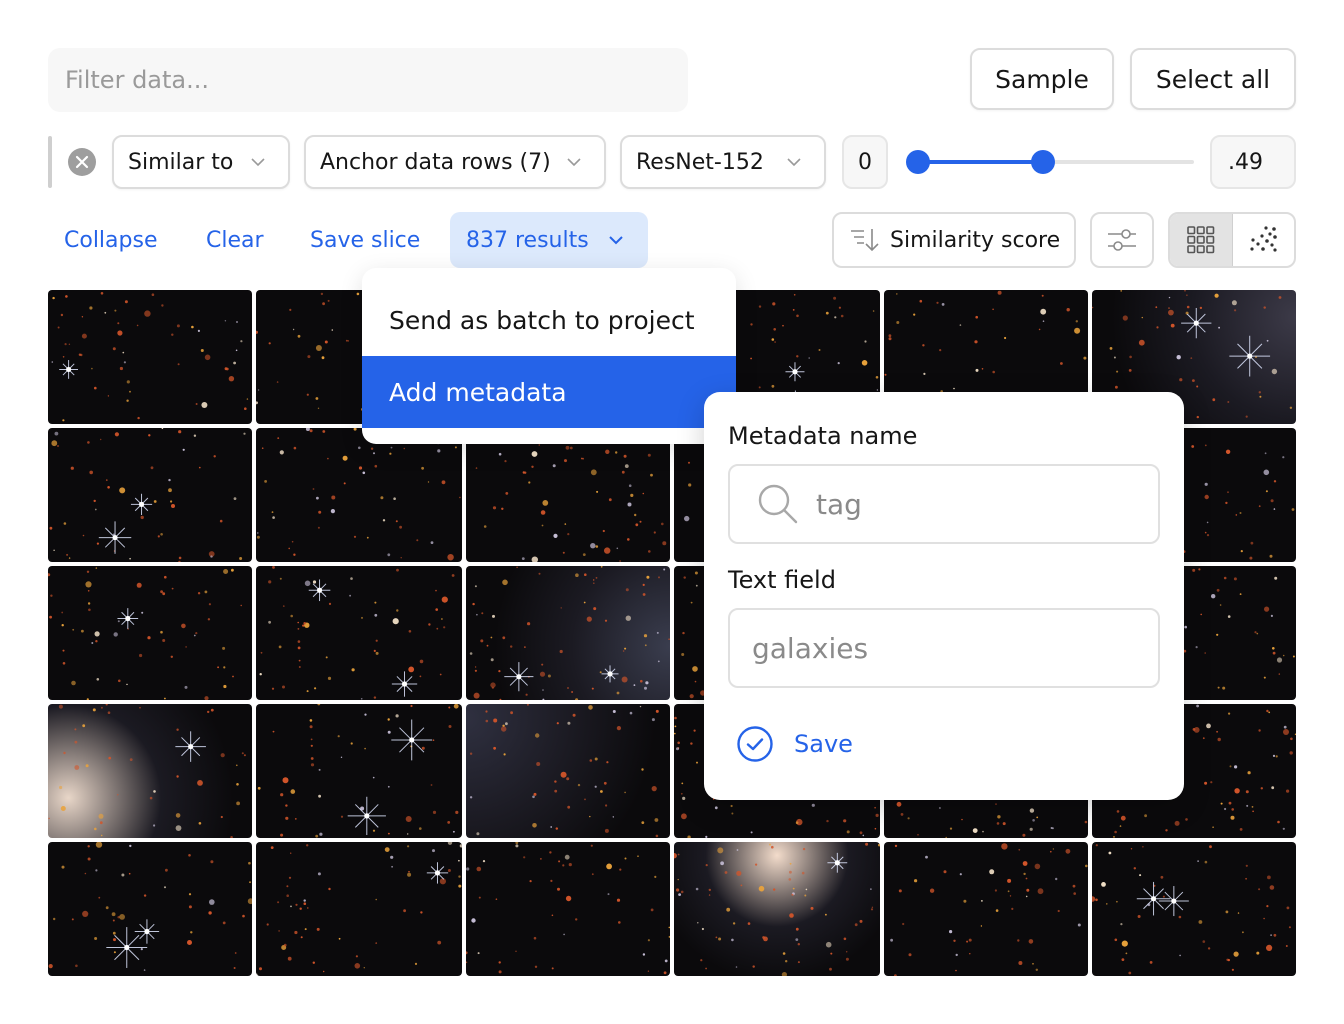  I want to click on range-max-value: .49, so click(1245, 162).